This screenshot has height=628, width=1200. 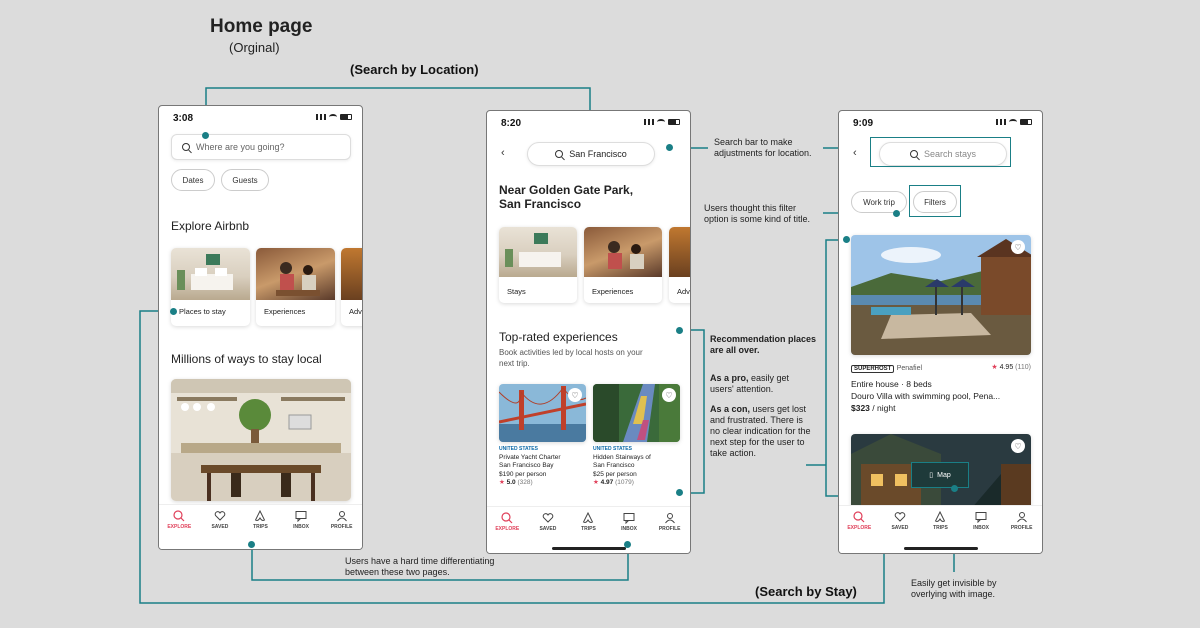 I want to click on note-line: are all over., so click(x=735, y=350).